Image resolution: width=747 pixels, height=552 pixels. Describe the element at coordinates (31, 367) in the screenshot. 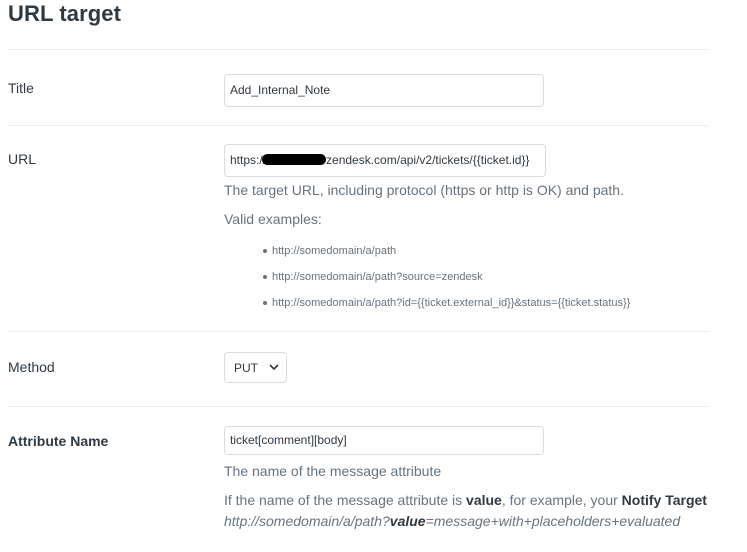

I see `method-label: Method` at that location.